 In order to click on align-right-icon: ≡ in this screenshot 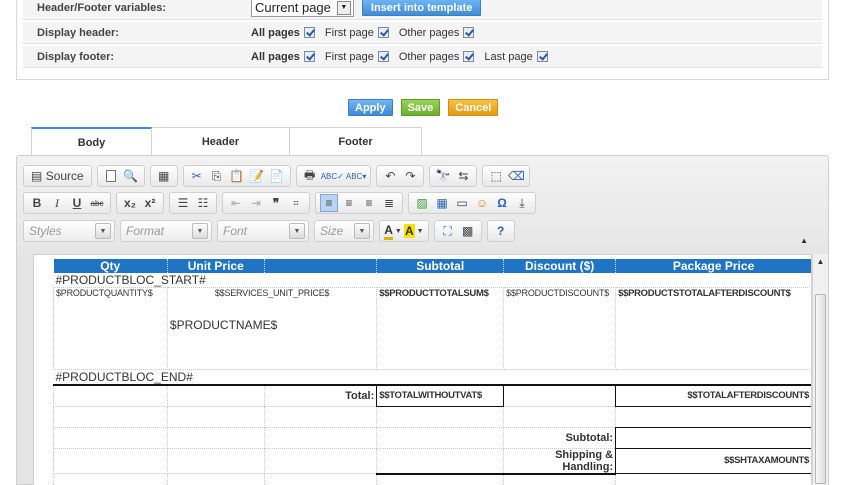, I will do `click(369, 203)`.